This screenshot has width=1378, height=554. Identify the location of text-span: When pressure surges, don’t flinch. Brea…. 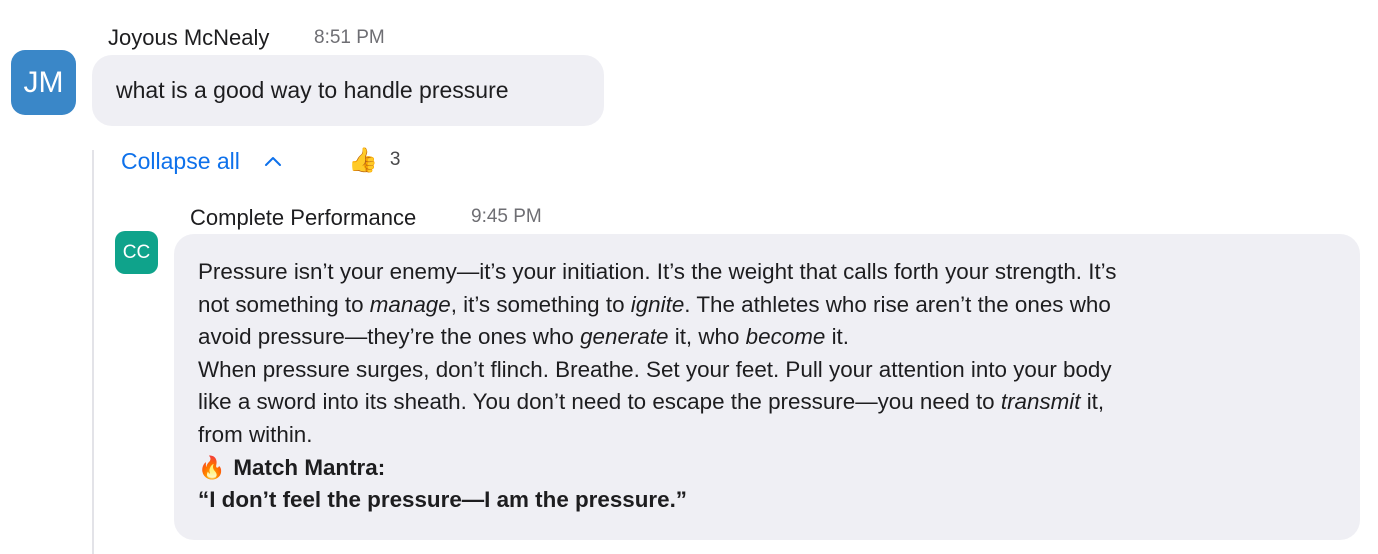
(655, 369).